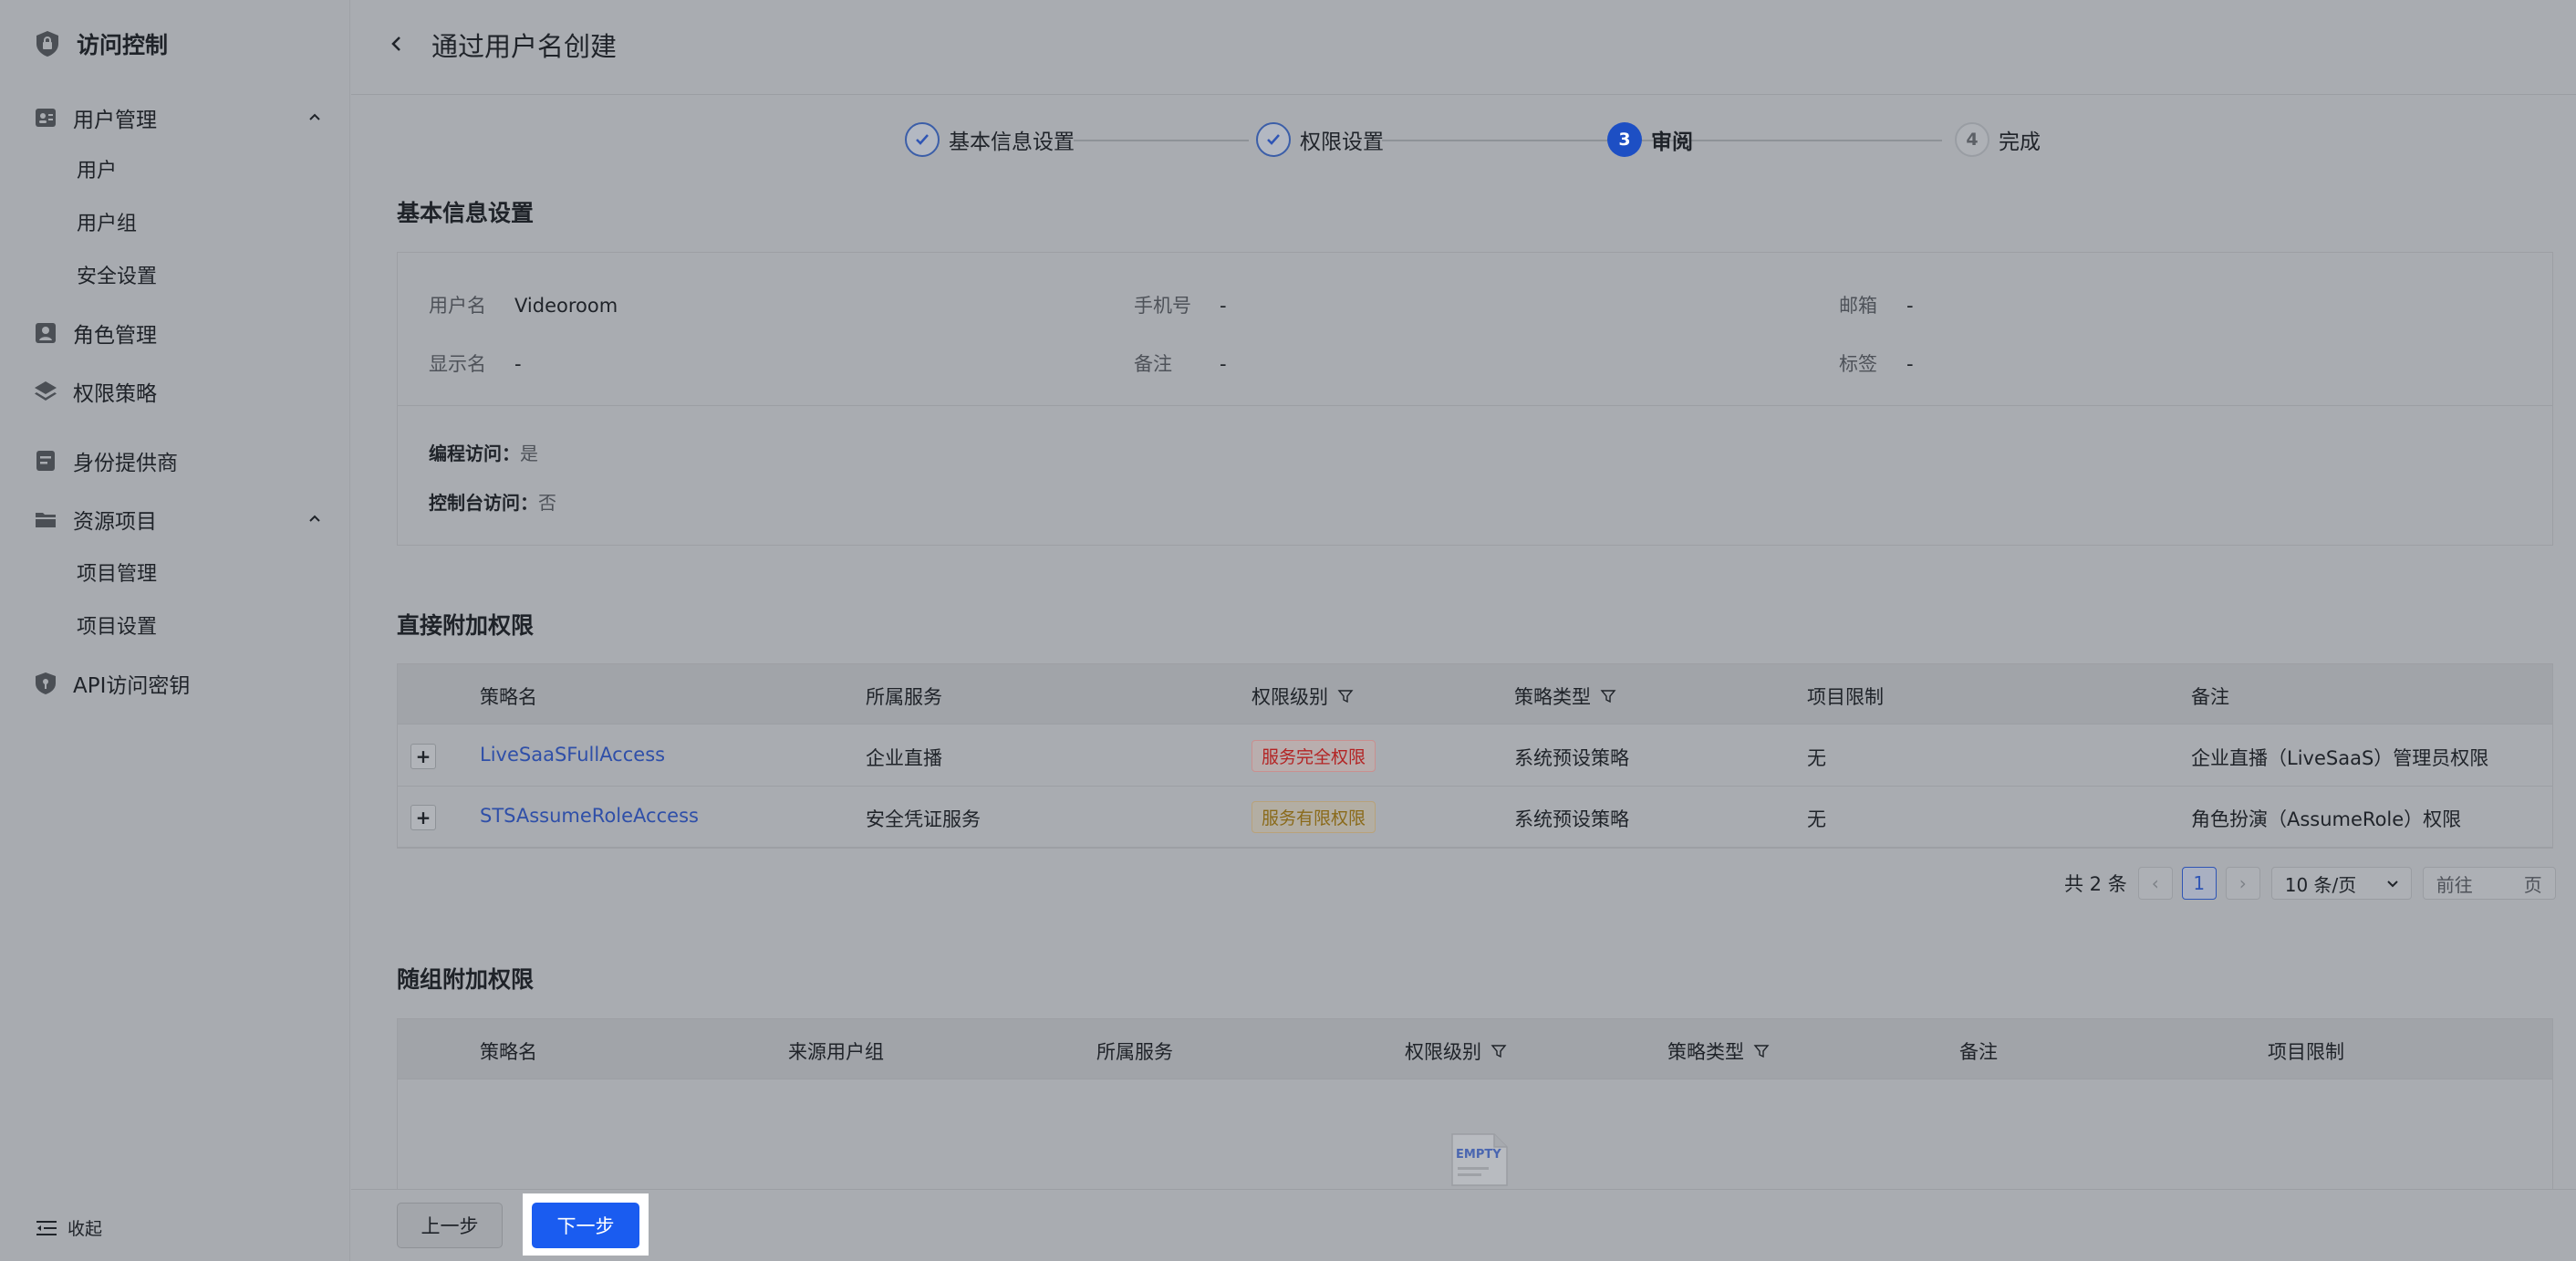 This screenshot has width=2576, height=1261. What do you see at coordinates (1672, 142) in the screenshot?
I see `step-label: 审阅` at bounding box center [1672, 142].